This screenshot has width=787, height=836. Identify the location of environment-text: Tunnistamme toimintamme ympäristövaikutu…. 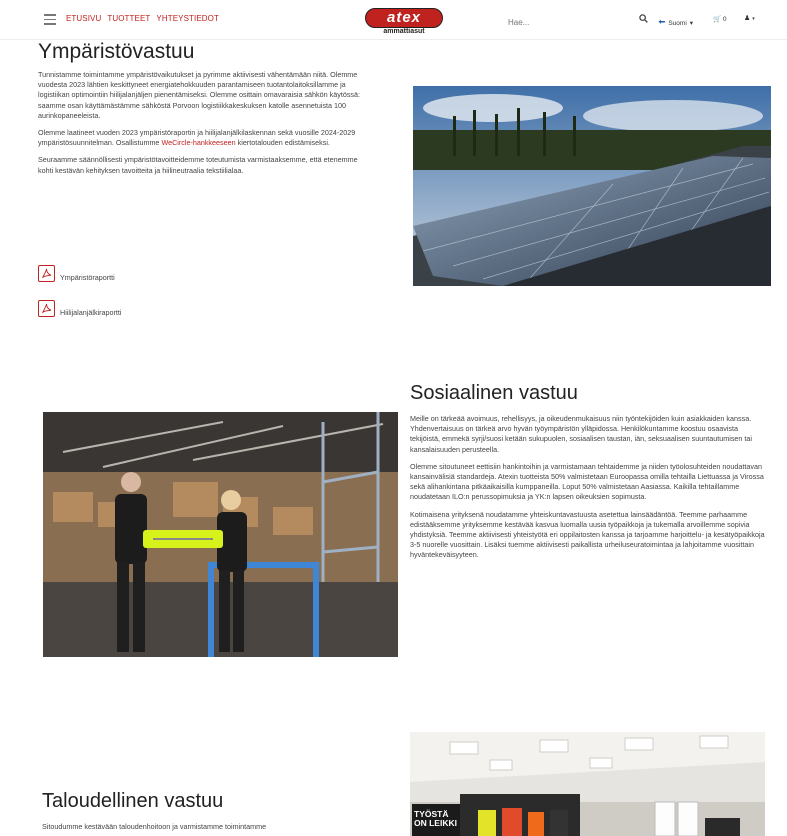
(200, 126).